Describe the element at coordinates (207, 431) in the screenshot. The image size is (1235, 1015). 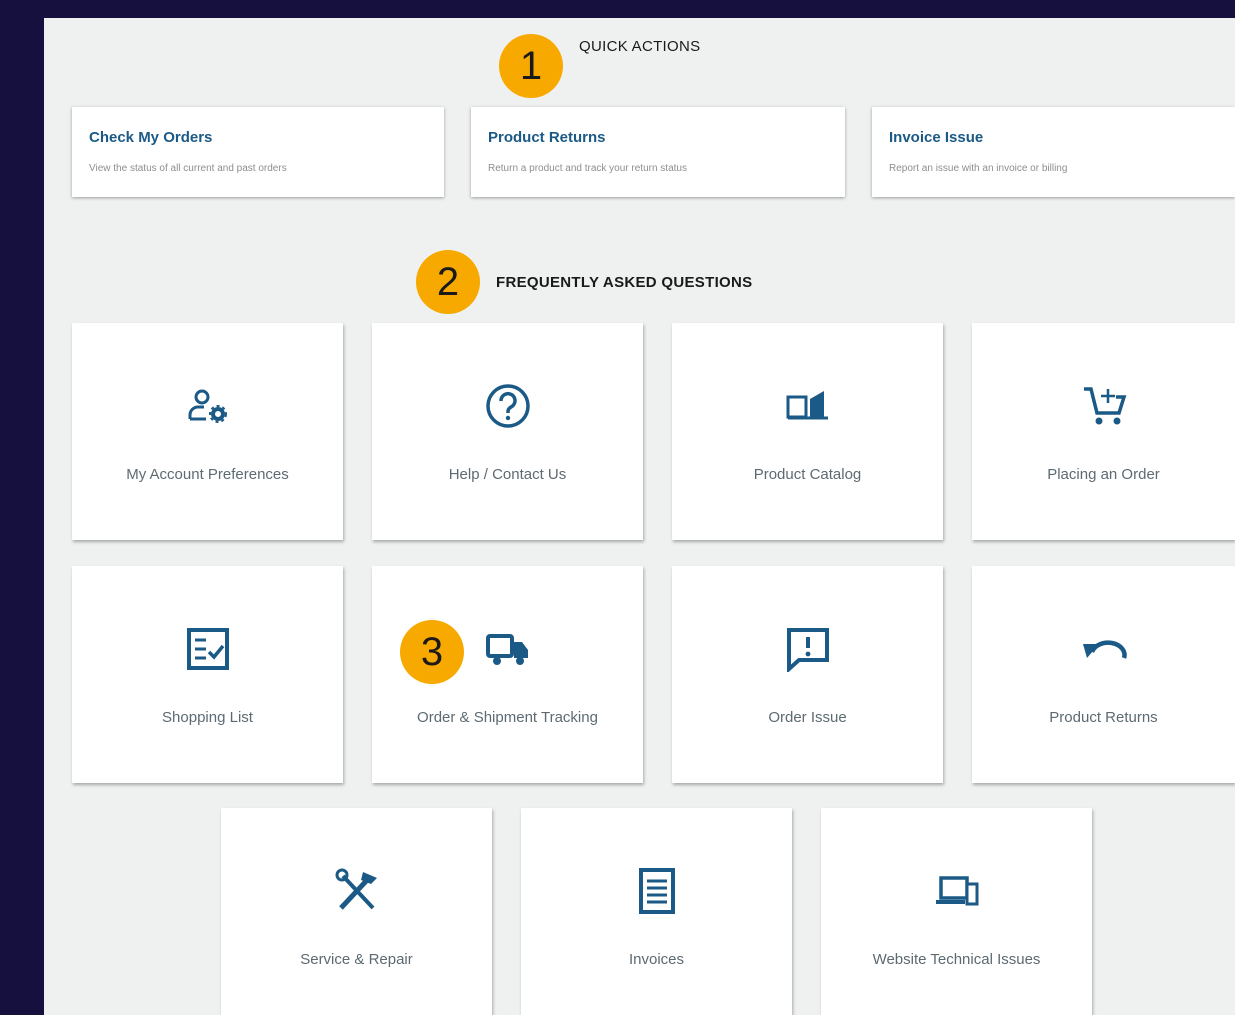
I see `faq-card-account-preferences: My Account Preferences` at that location.